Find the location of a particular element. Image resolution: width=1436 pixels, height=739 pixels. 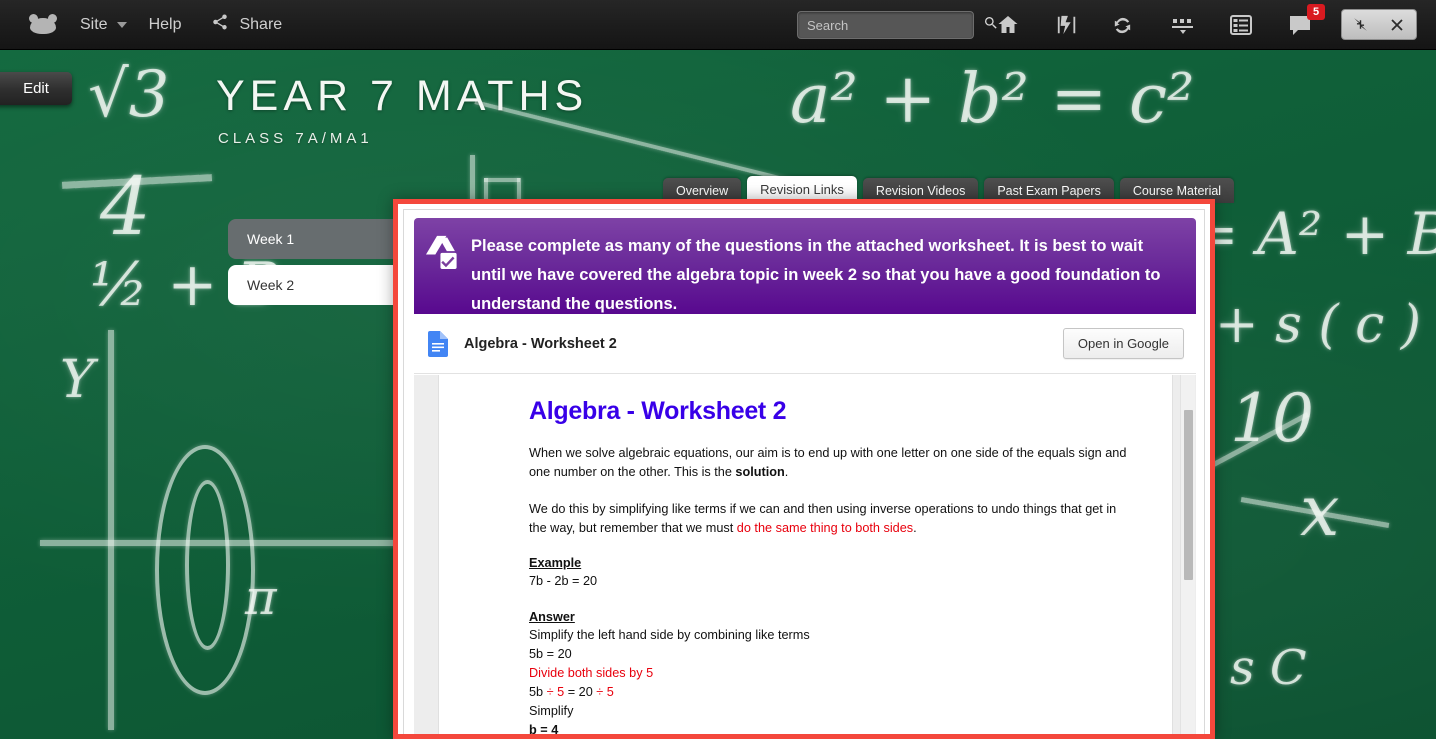

file-name-label: Algebra - Worksheet 2 is located at coordinates (540, 343).